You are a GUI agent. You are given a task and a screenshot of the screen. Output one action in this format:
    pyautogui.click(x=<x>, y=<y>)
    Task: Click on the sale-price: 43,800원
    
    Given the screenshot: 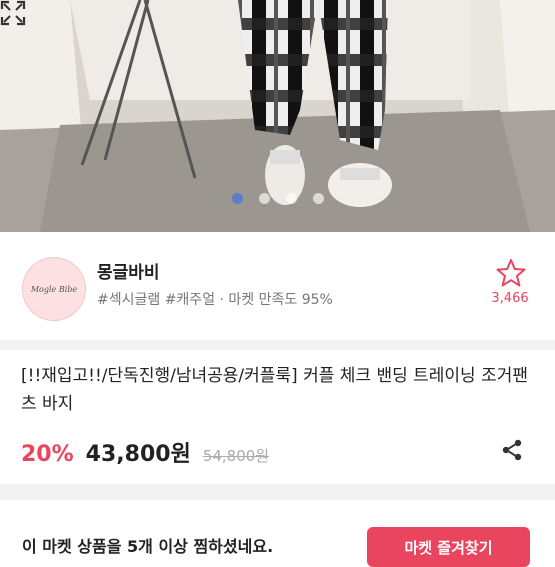 What is the action you would take?
    pyautogui.click(x=138, y=454)
    